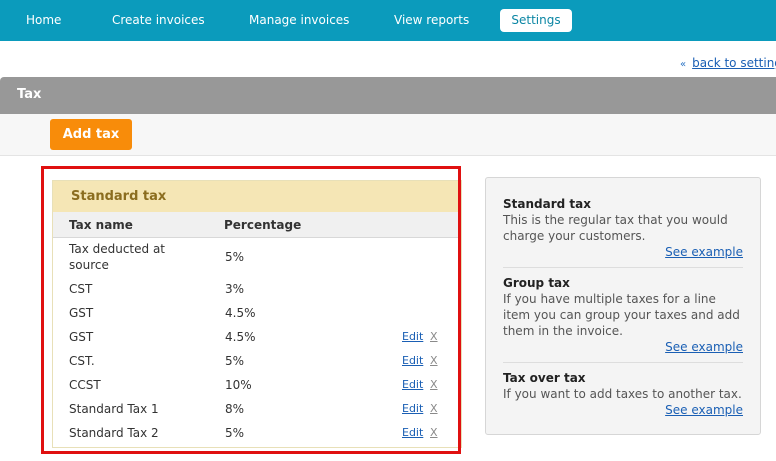 The height and width of the screenshot is (461, 776). Describe the element at coordinates (263, 225) in the screenshot. I see `col-percentage: Percentage` at that location.